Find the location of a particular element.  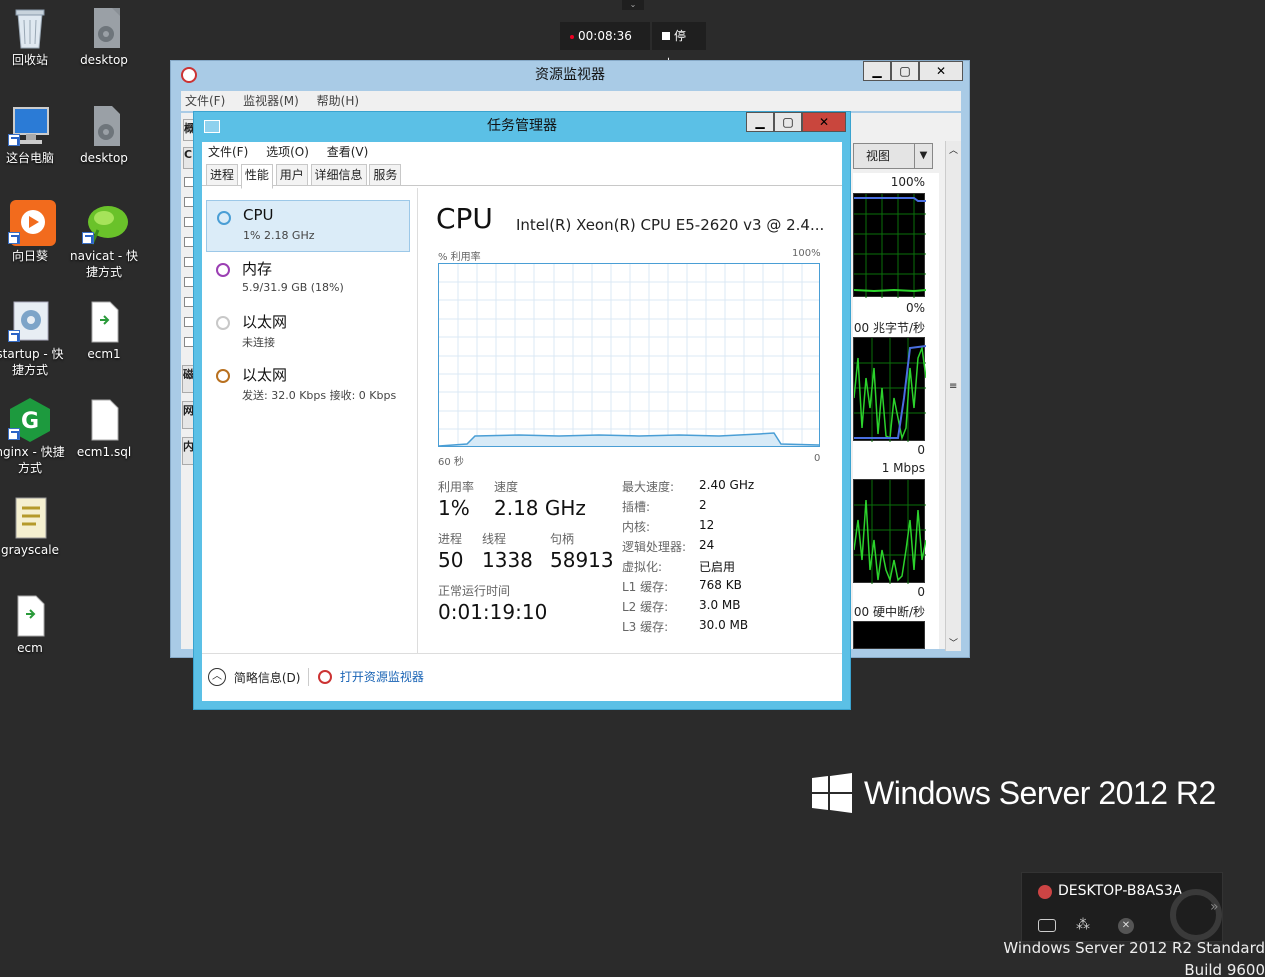

chevron-right-icon: » is located at coordinates (1214, 907).